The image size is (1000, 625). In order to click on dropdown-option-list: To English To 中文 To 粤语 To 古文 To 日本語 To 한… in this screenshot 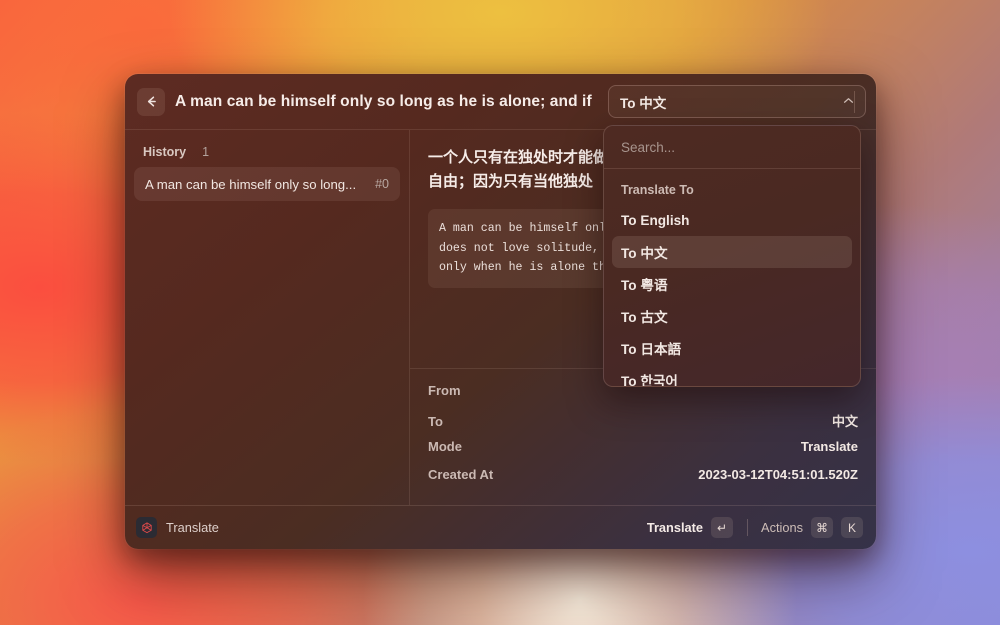, I will do `click(732, 295)`.